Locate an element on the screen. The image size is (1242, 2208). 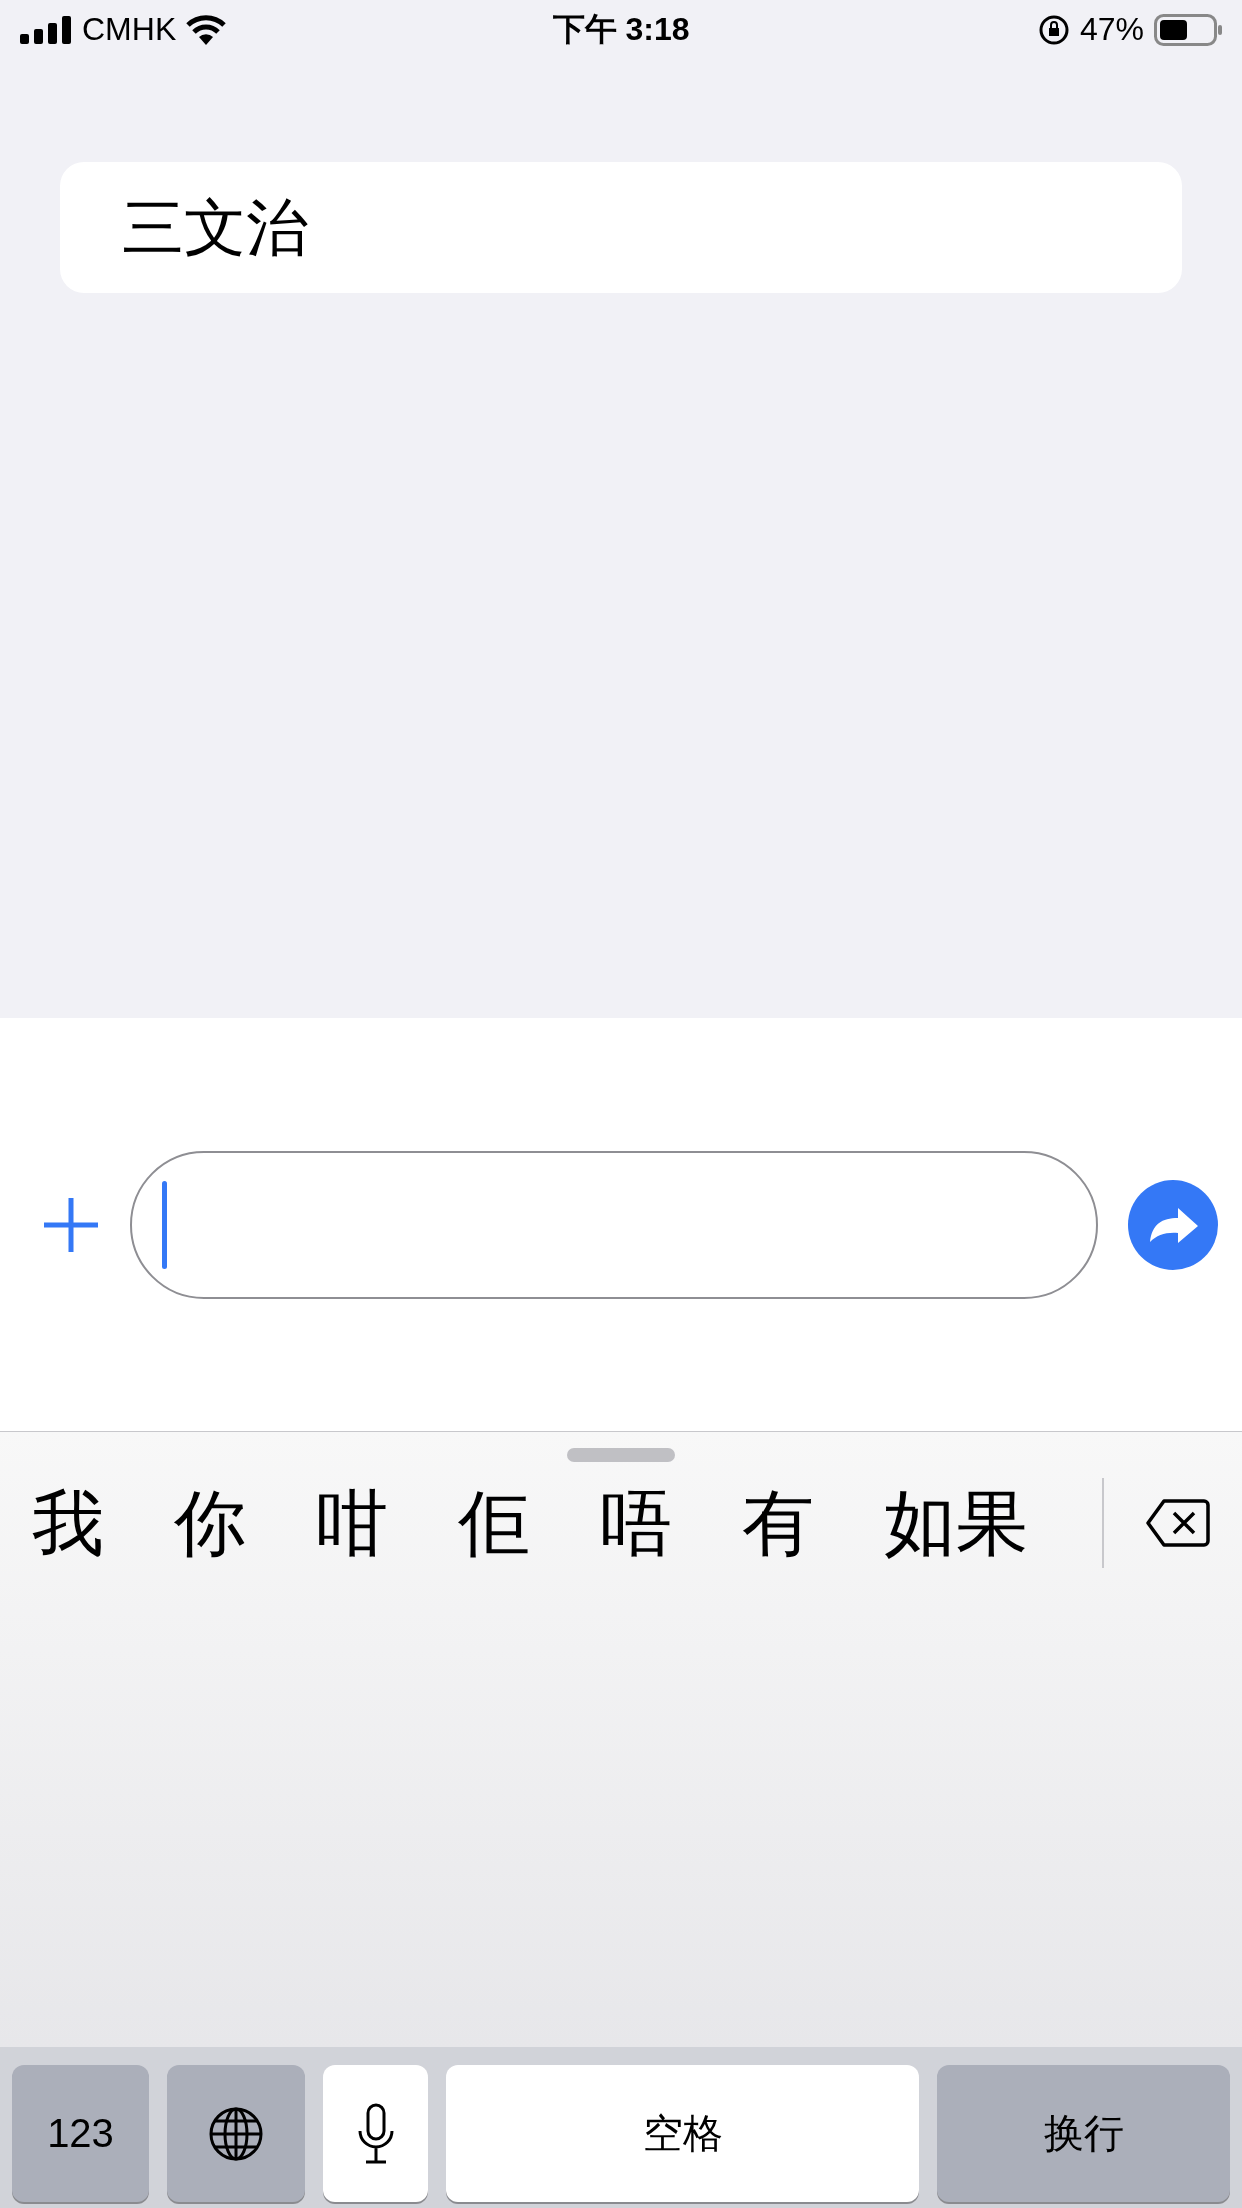
candidate-word: 如果 is located at coordinates (956, 1523).